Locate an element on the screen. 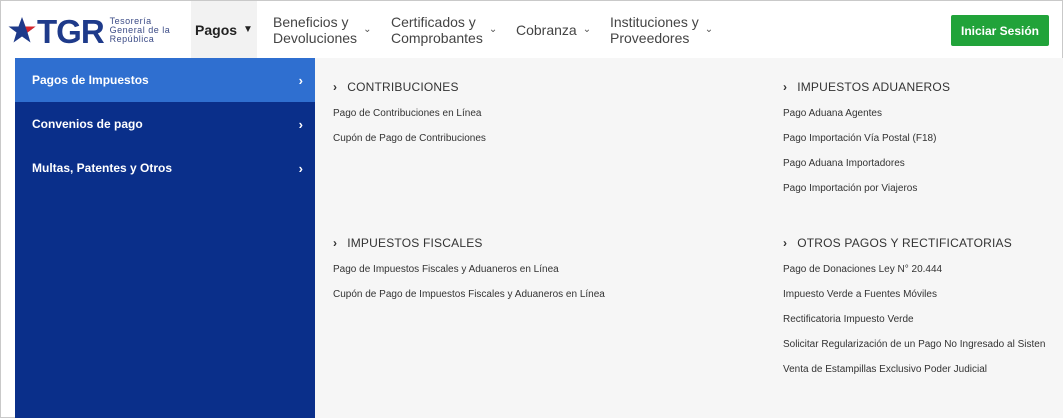 The height and width of the screenshot is (418, 1063). logo-sub-line-3: República is located at coordinates (132, 38).